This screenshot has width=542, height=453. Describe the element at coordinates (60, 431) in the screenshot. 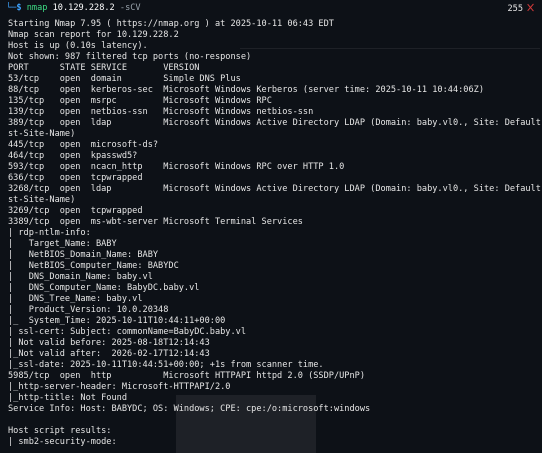

I see `output-line: Host script results:` at that location.